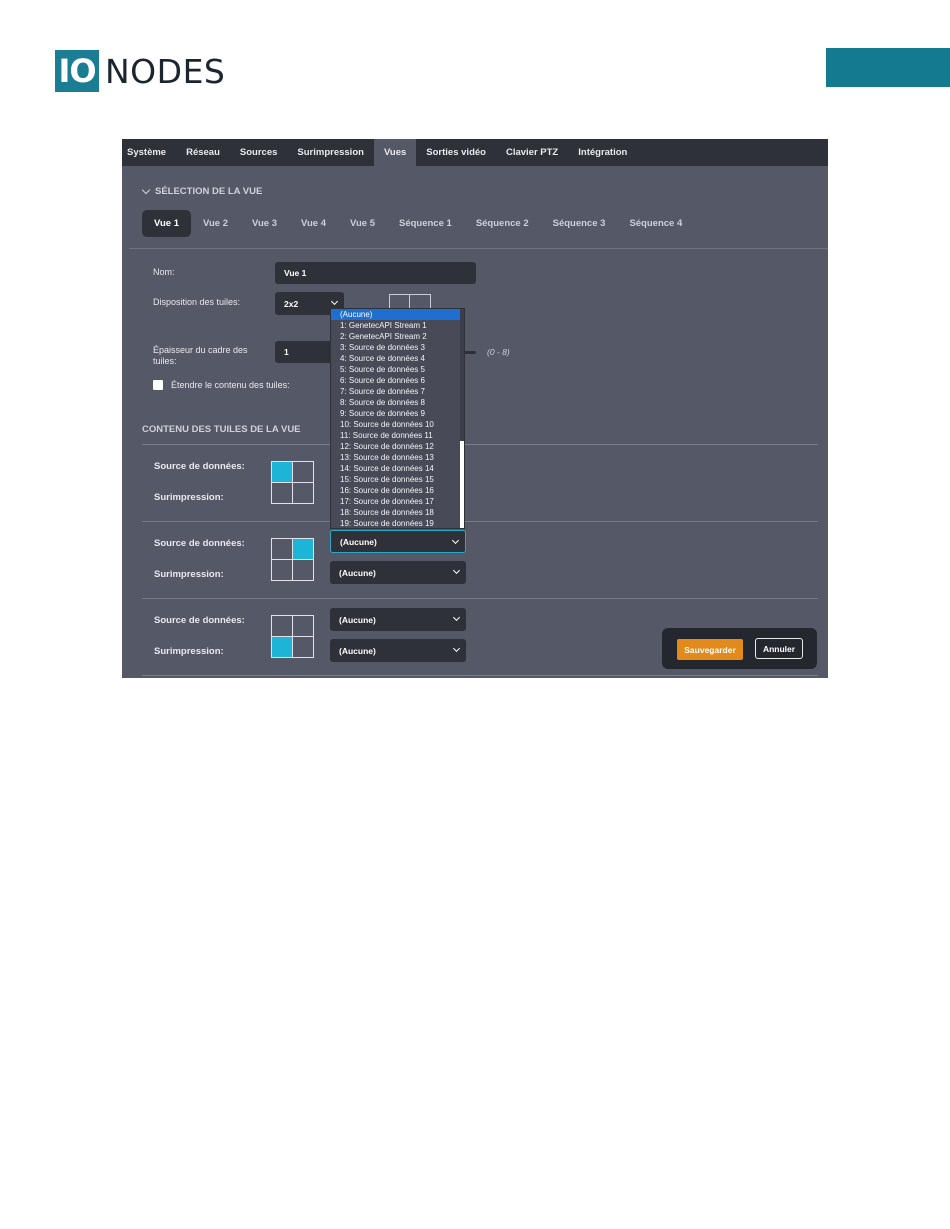 This screenshot has height=1229, width=950. Describe the element at coordinates (375, 273) in the screenshot. I see `name-input: Vue 1` at that location.